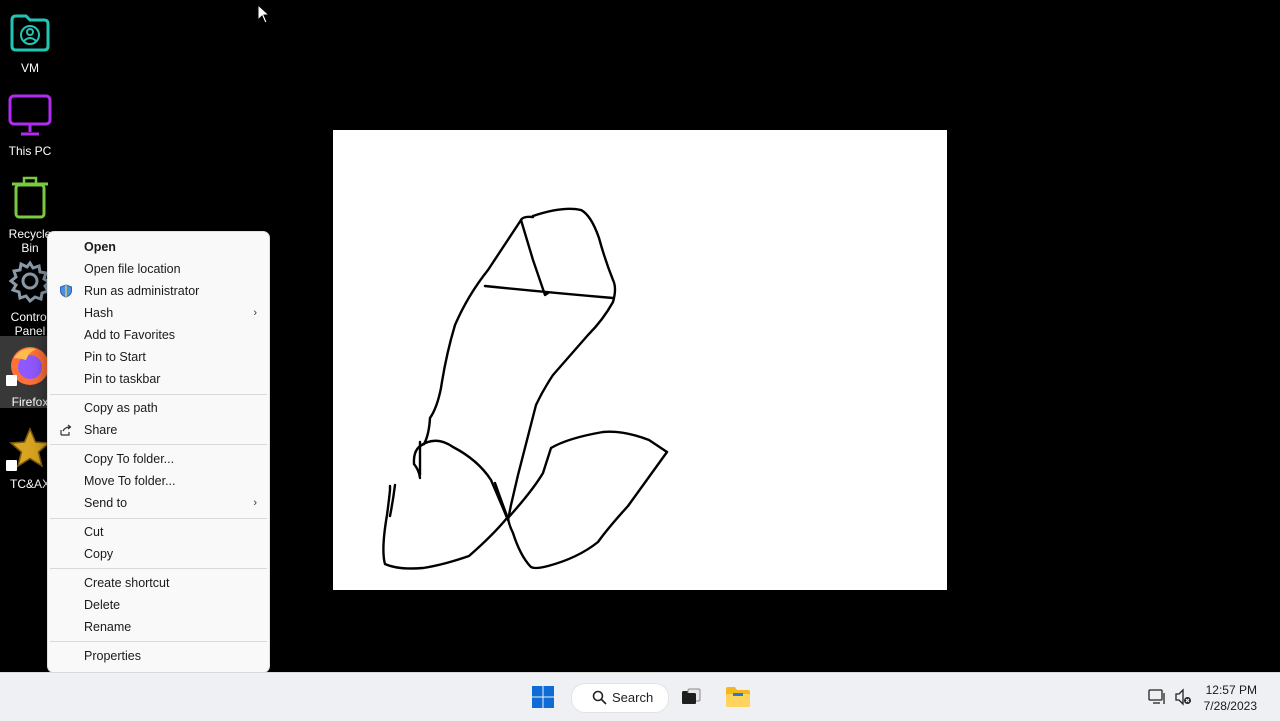  What do you see at coordinates (1230, 698) in the screenshot?
I see `system-clock: 12:57 PM 7/28/2023` at bounding box center [1230, 698].